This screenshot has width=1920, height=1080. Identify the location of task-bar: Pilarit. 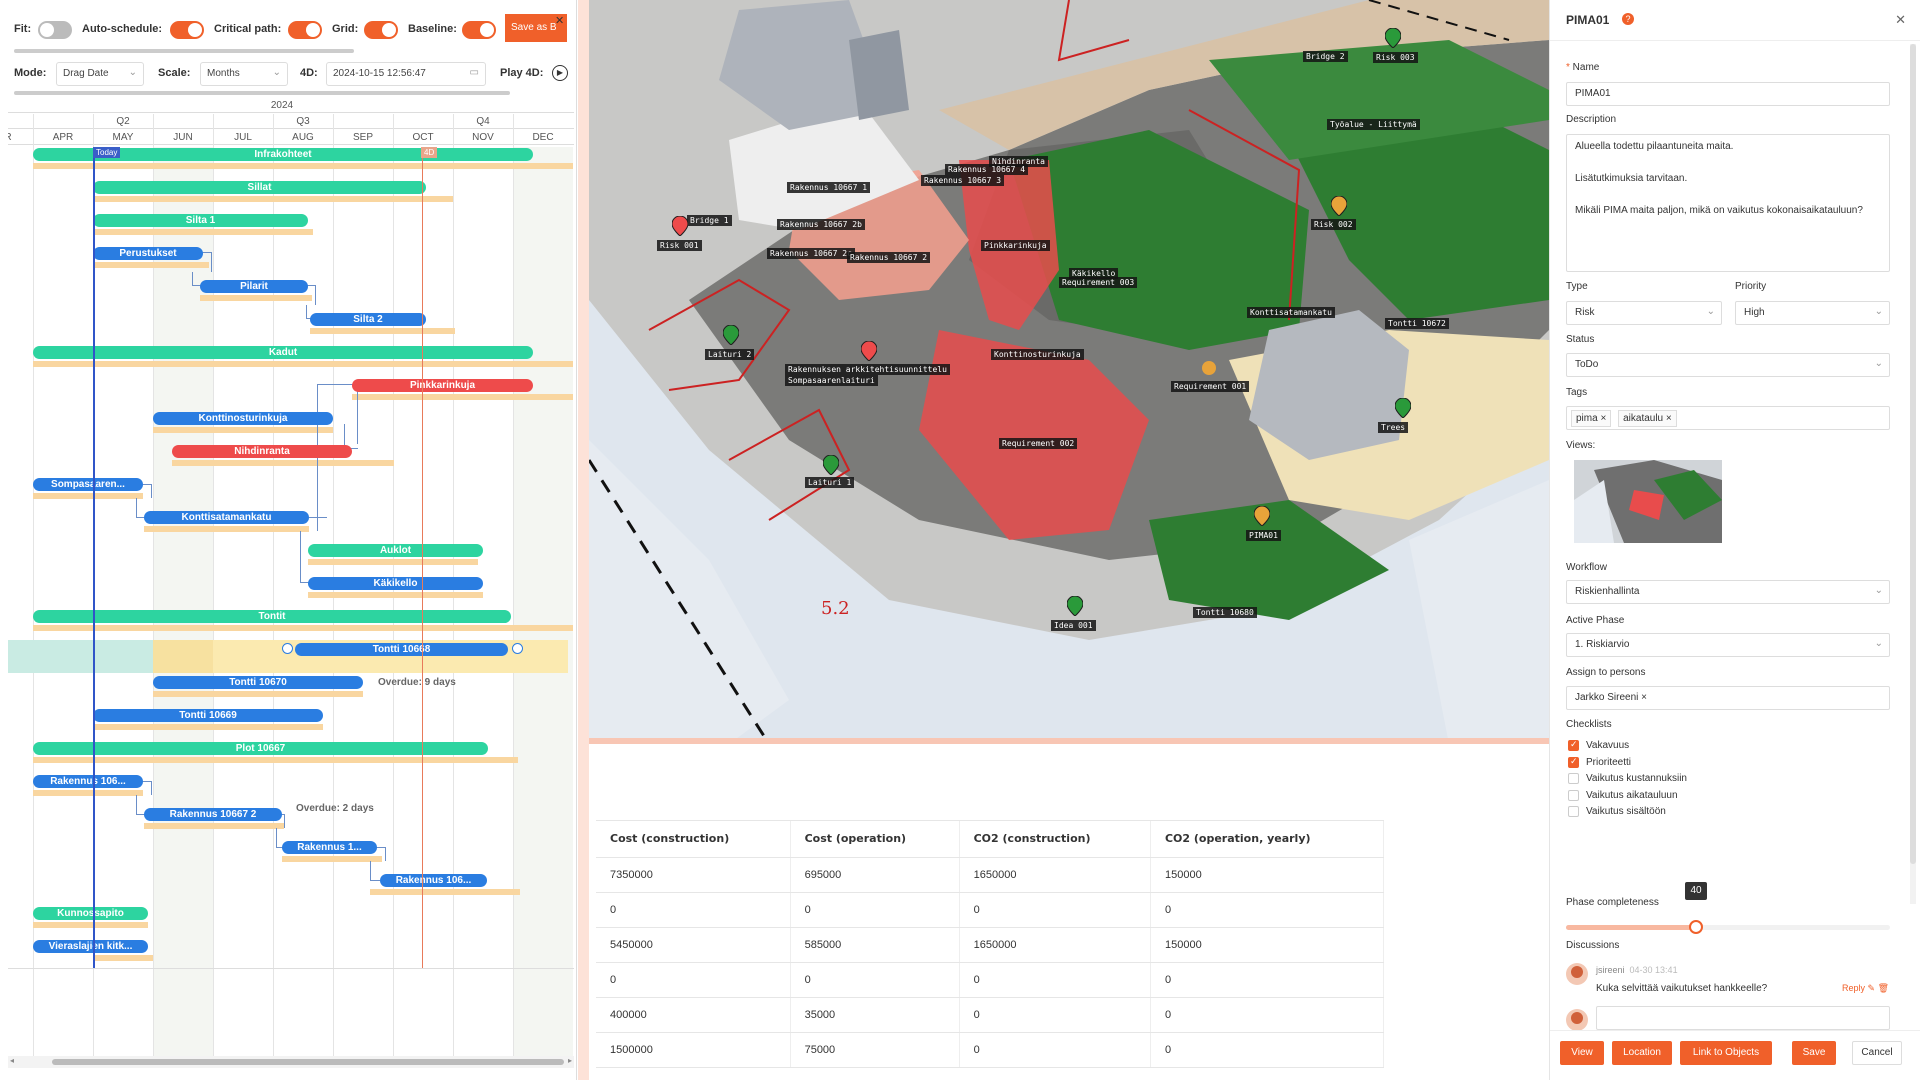
(254, 286).